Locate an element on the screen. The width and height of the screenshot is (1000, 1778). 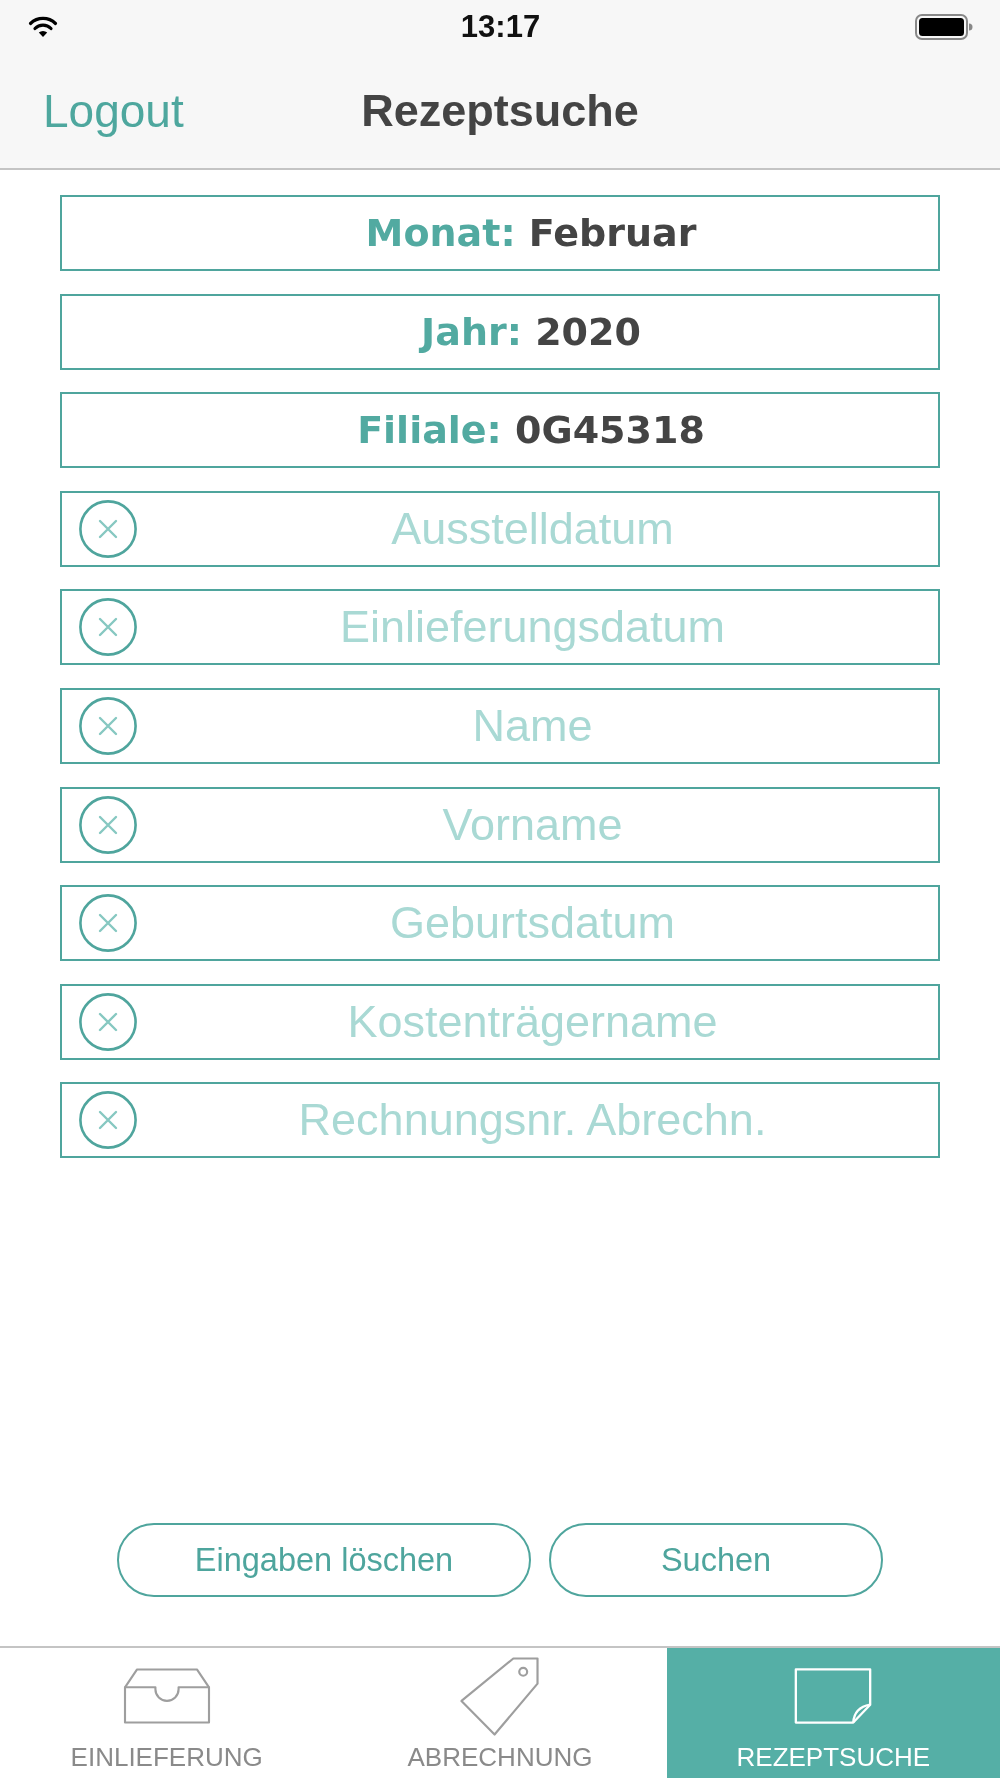
tab: REZEPTSUCHE is located at coordinates (833, 1713).